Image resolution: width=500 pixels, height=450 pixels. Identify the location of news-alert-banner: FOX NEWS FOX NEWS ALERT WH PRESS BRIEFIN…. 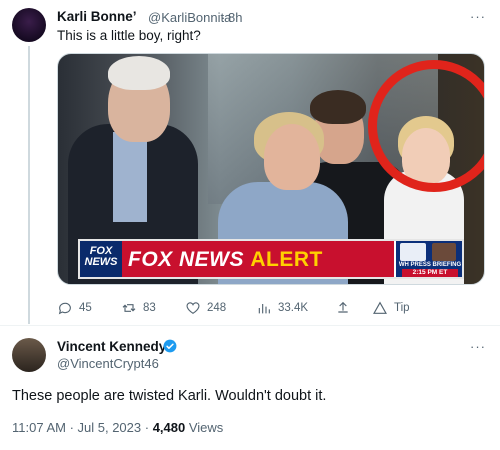
(271, 259).